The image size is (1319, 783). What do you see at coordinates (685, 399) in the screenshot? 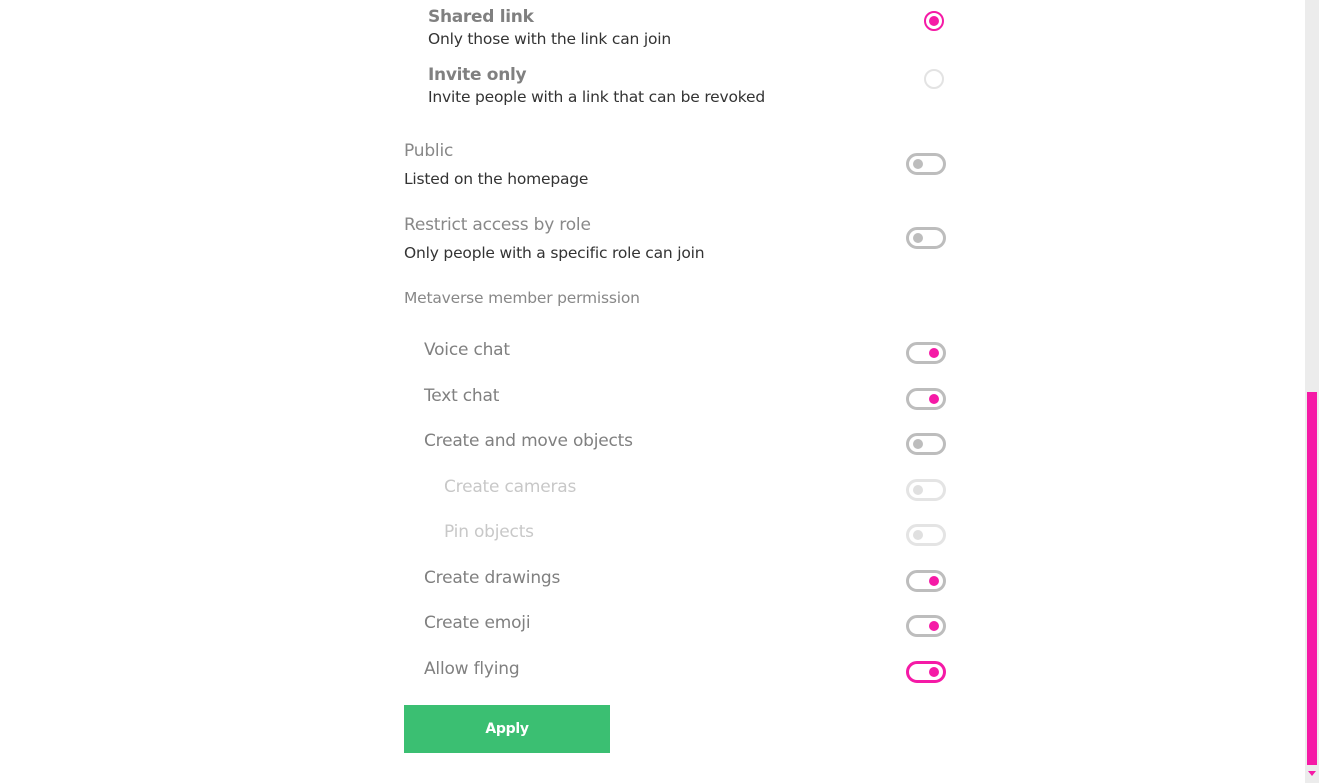
I see `permission-row-text-chat: Text chat` at bounding box center [685, 399].